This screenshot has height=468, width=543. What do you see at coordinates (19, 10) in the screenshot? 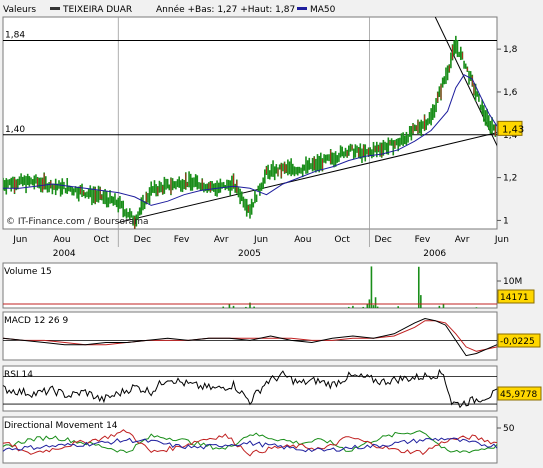
I see `header-label: Valeurs` at bounding box center [19, 10].